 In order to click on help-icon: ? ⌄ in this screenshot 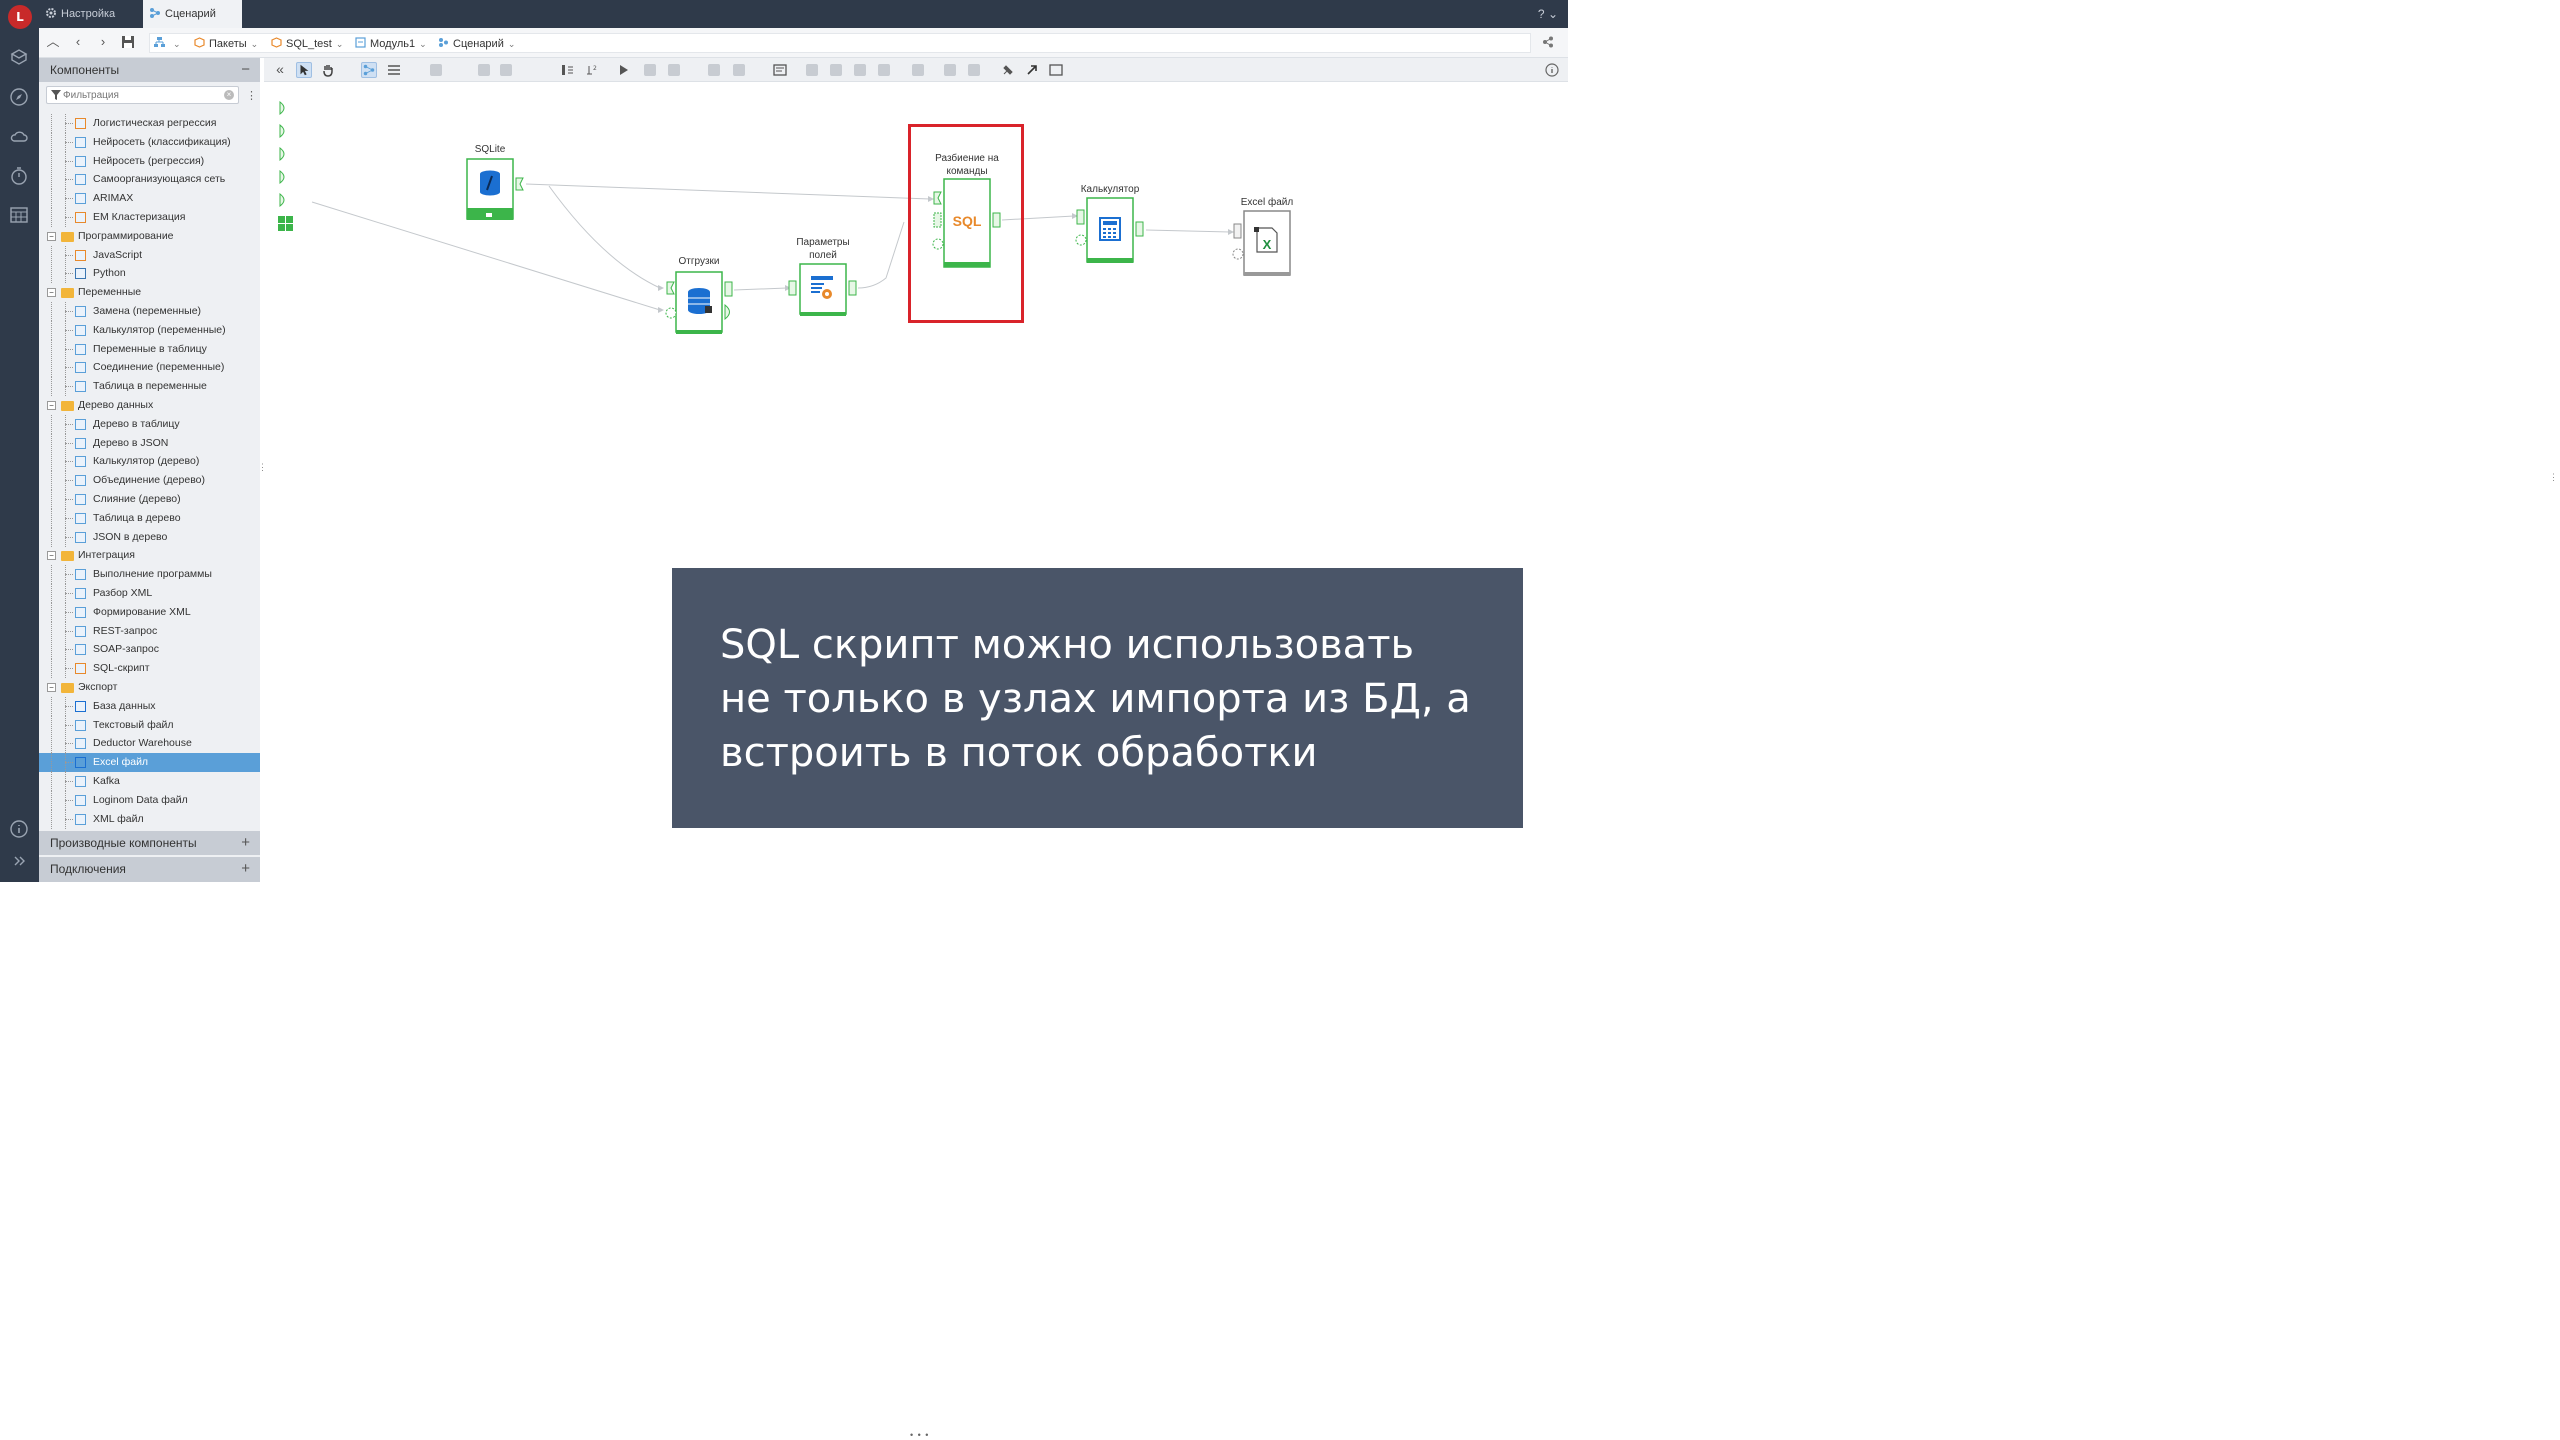, I will do `click(1548, 14)`.